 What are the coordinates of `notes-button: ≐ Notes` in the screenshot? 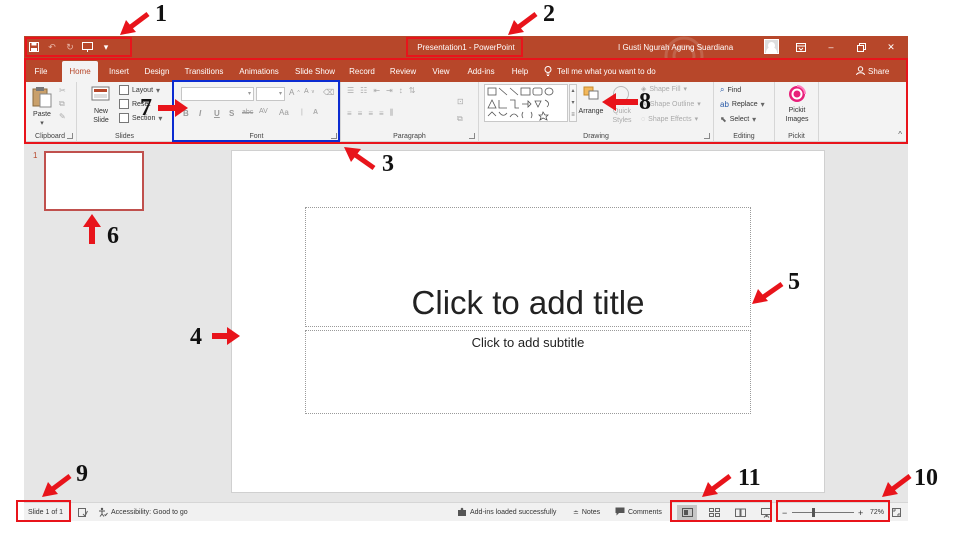 It's located at (586, 512).